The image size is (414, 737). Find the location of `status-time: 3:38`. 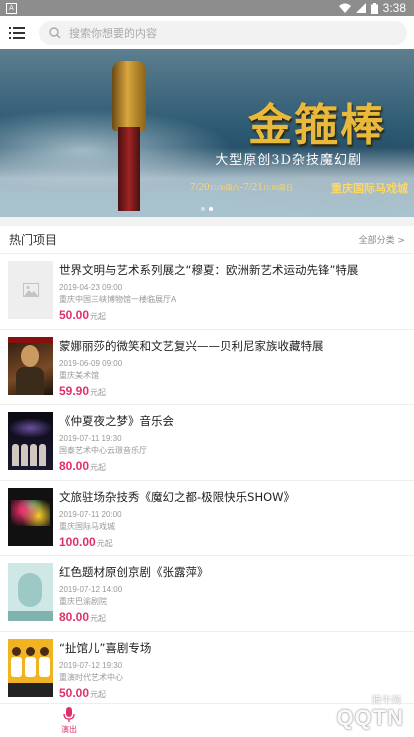

status-time: 3:38 is located at coordinates (394, 8).